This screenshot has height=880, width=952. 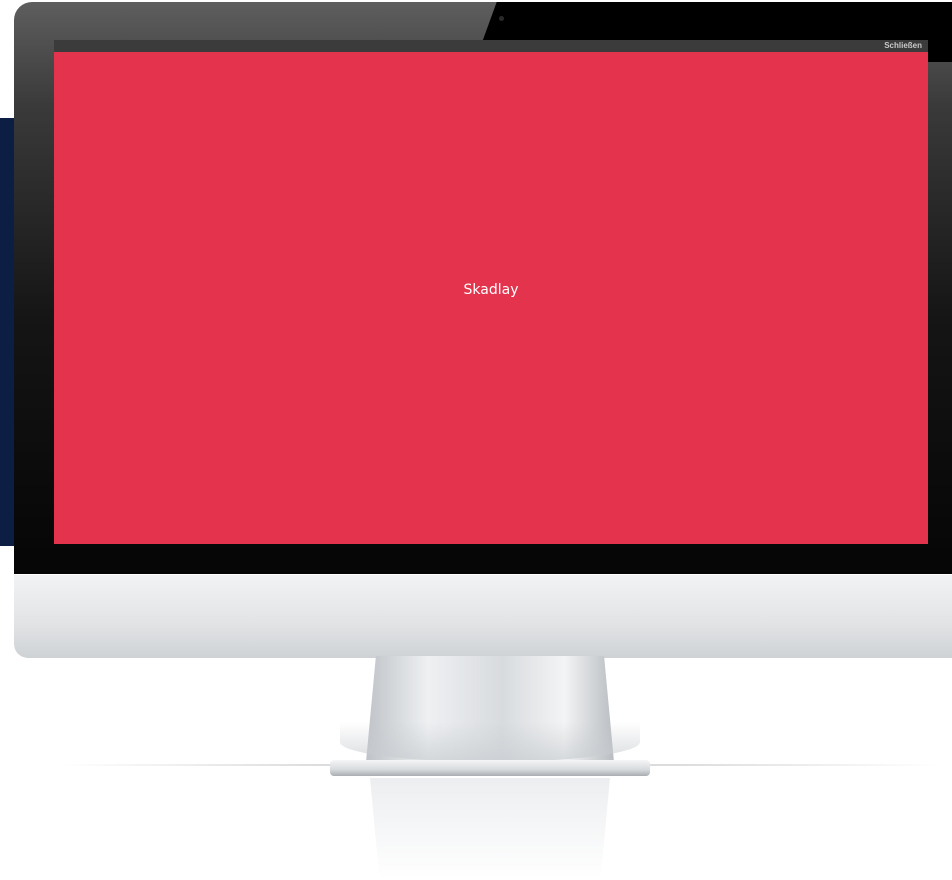 What do you see at coordinates (490, 829) in the screenshot?
I see `stand-reflection` at bounding box center [490, 829].